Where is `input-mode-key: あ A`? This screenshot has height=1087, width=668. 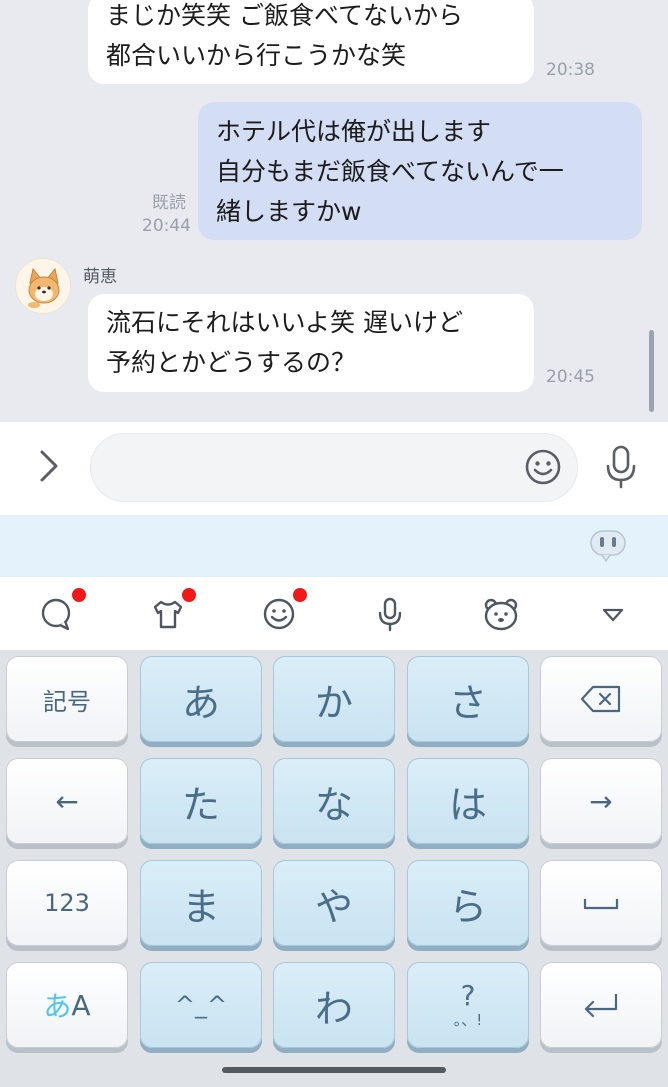 input-mode-key: あ A is located at coordinates (67, 1005).